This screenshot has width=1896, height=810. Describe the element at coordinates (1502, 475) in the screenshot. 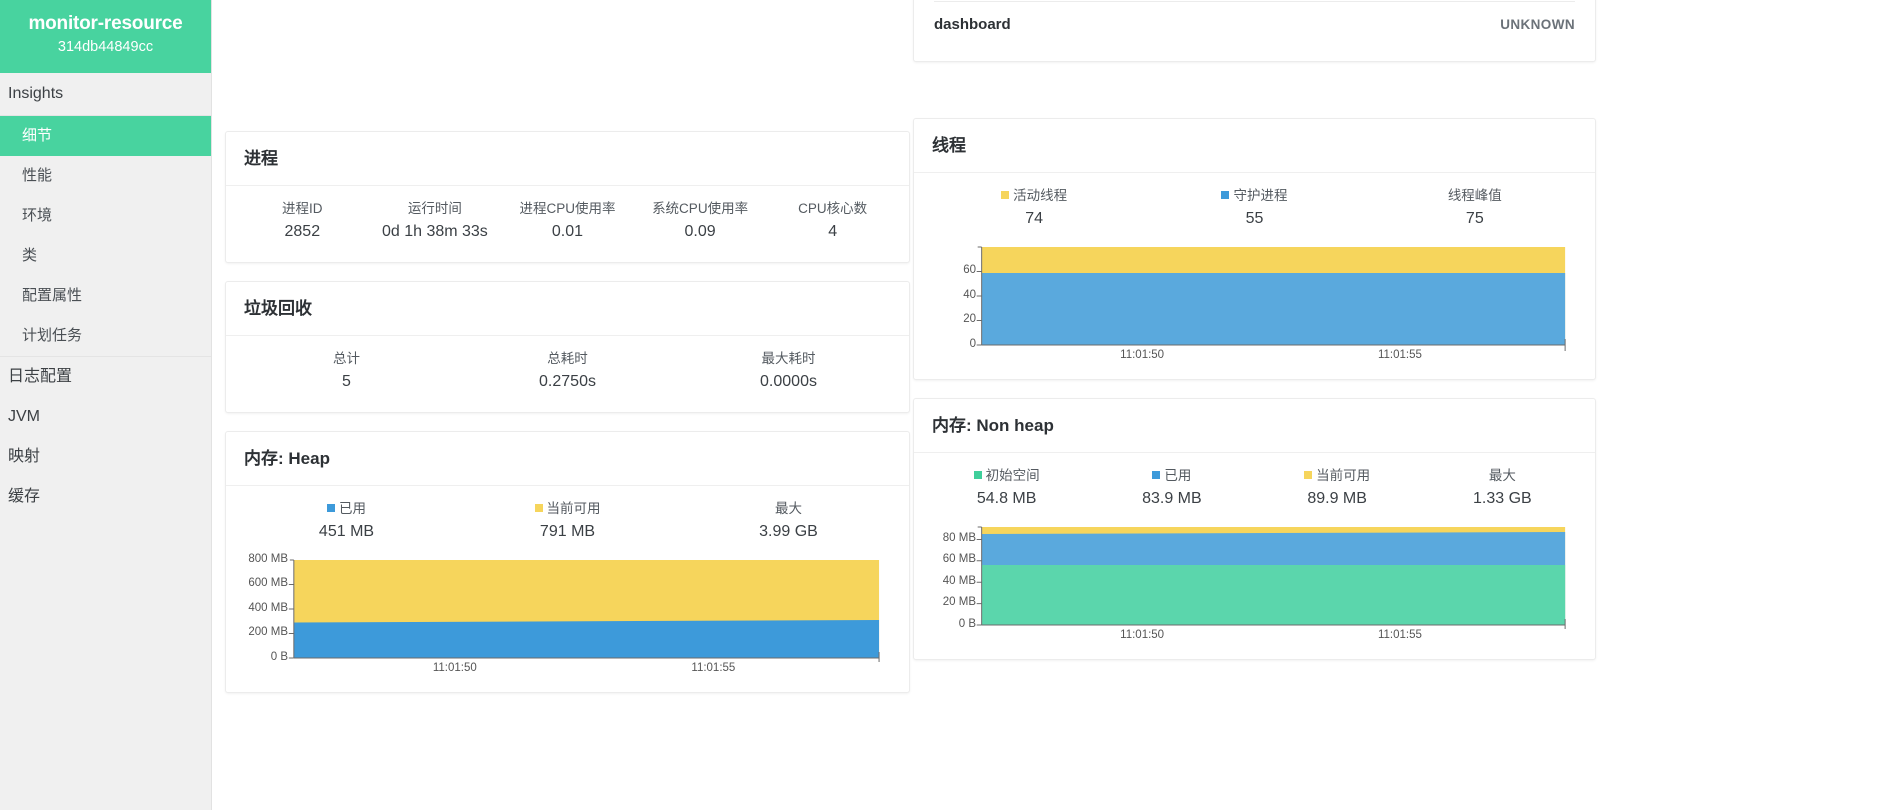

I see `stat-label: 最大` at that location.